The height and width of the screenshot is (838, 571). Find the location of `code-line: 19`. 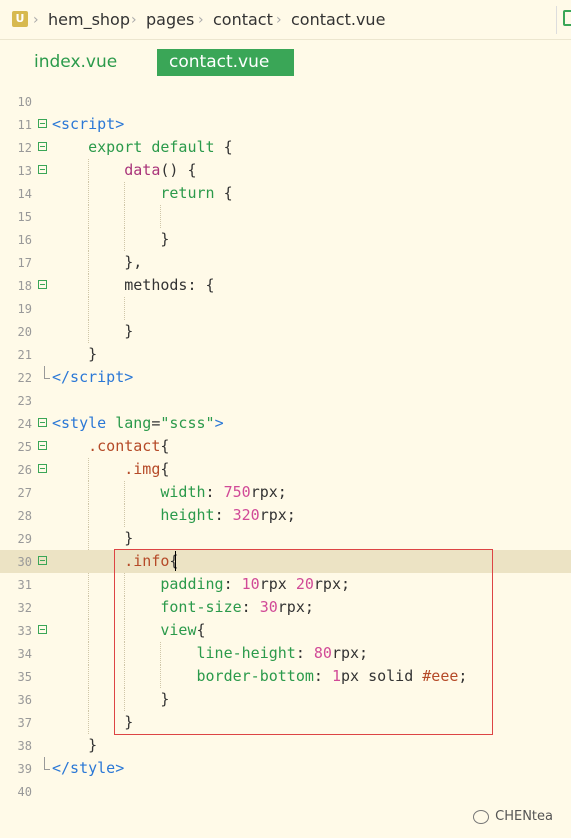

code-line: 19 is located at coordinates (285, 308).